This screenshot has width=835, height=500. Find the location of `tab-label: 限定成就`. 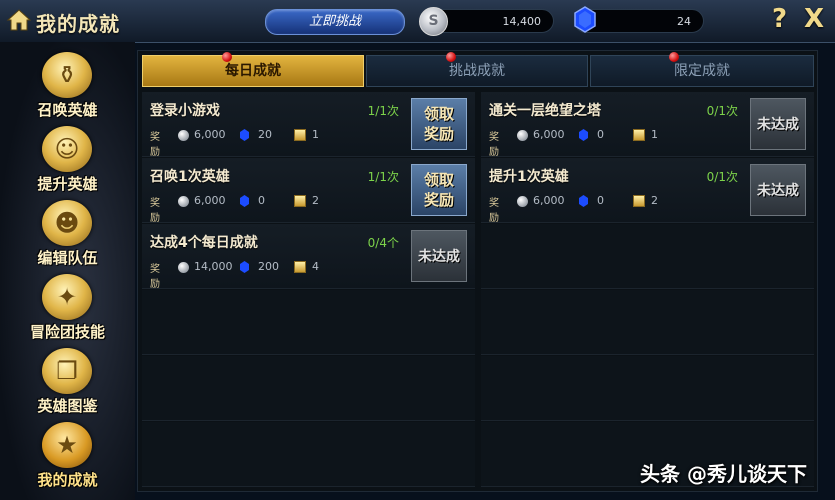

tab-label: 限定成就 is located at coordinates (702, 71).